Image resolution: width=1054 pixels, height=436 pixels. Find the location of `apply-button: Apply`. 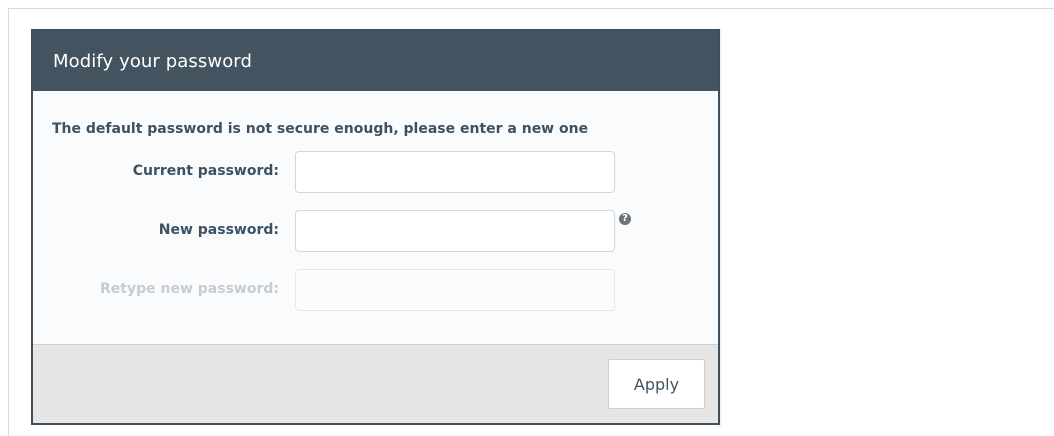

apply-button: Apply is located at coordinates (656, 384).